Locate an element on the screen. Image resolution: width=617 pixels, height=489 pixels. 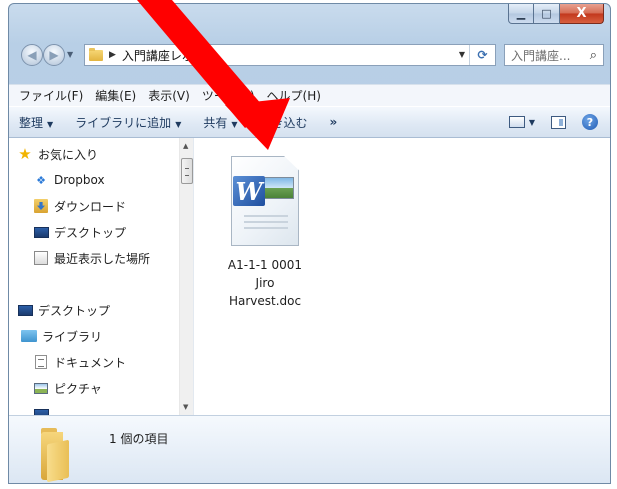
navigation-row: ◀ ▶ ▼ ▶ 入門講座レポート ▼ ⟳ 入門講座... ⌕ is located at coordinates (309, 55).